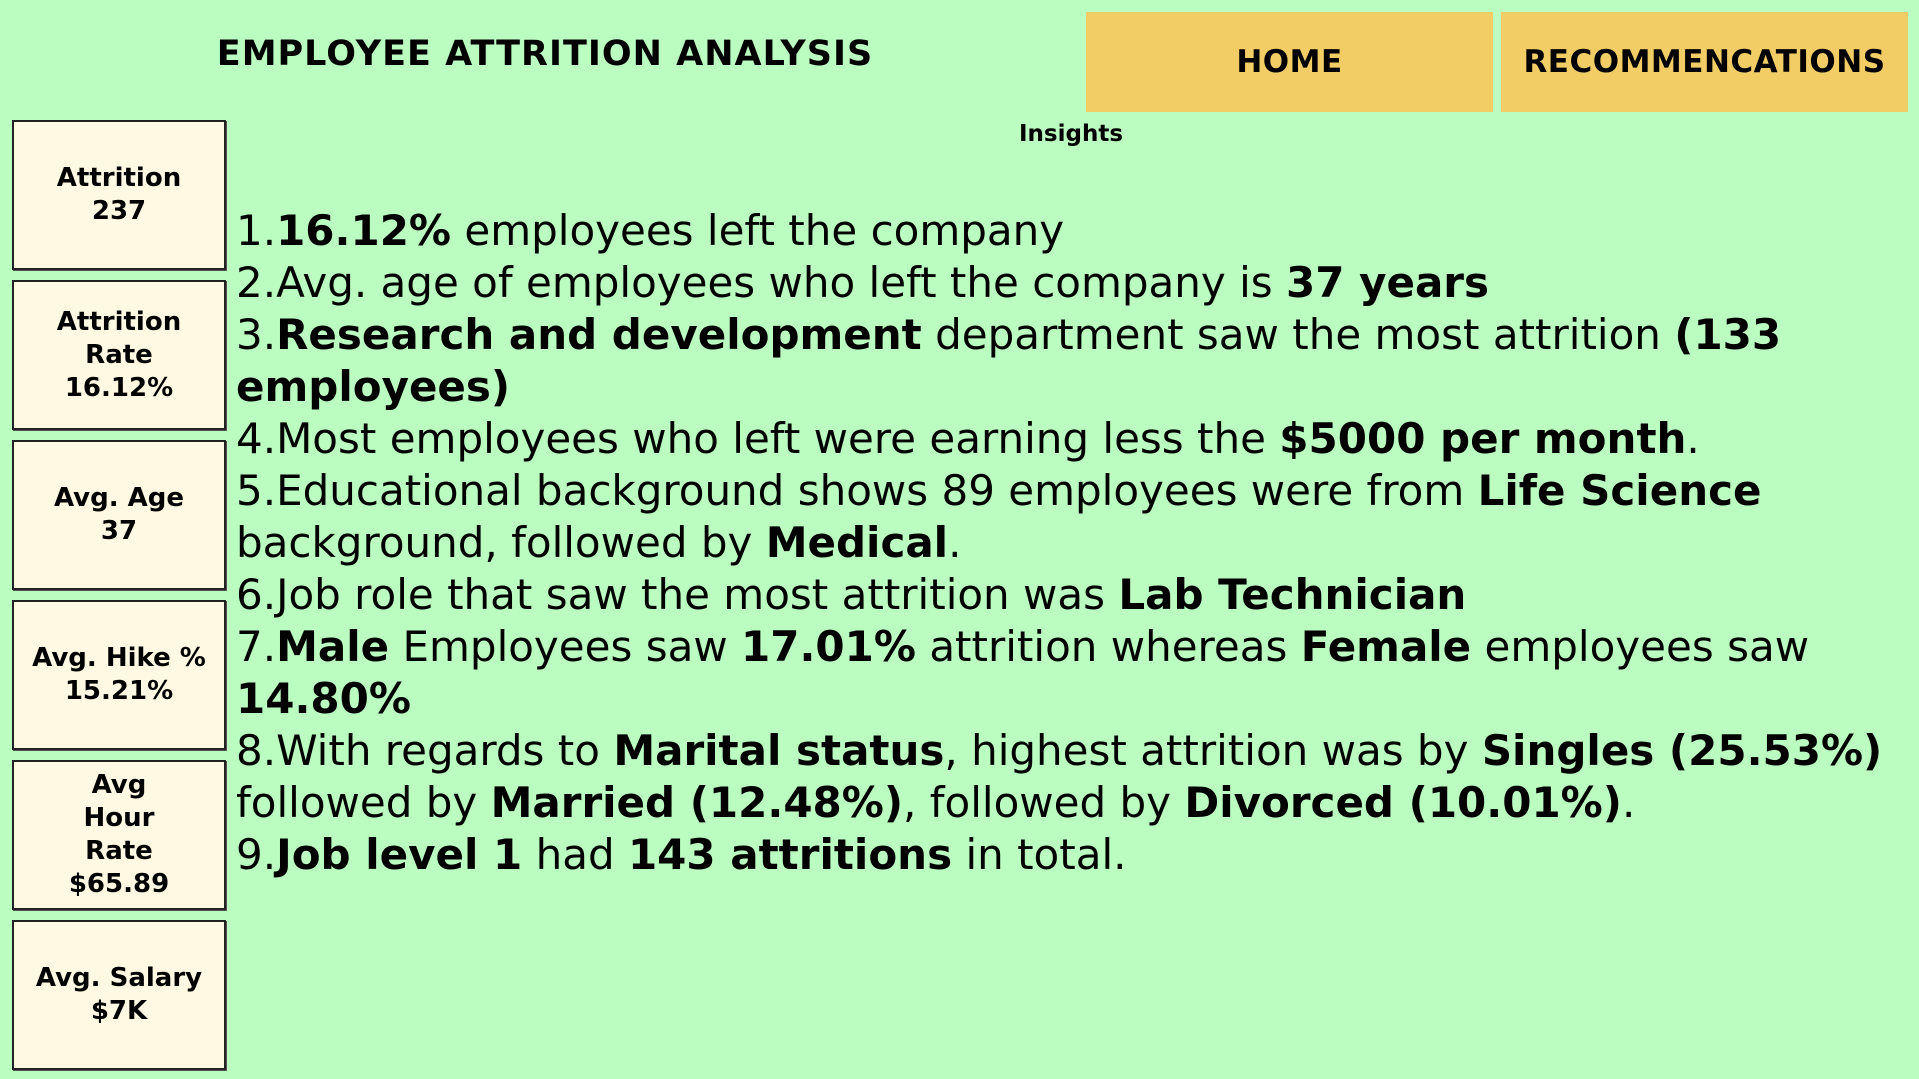 This screenshot has height=1079, width=1919. What do you see at coordinates (256, 334) in the screenshot?
I see `insight-text: 3.` at bounding box center [256, 334].